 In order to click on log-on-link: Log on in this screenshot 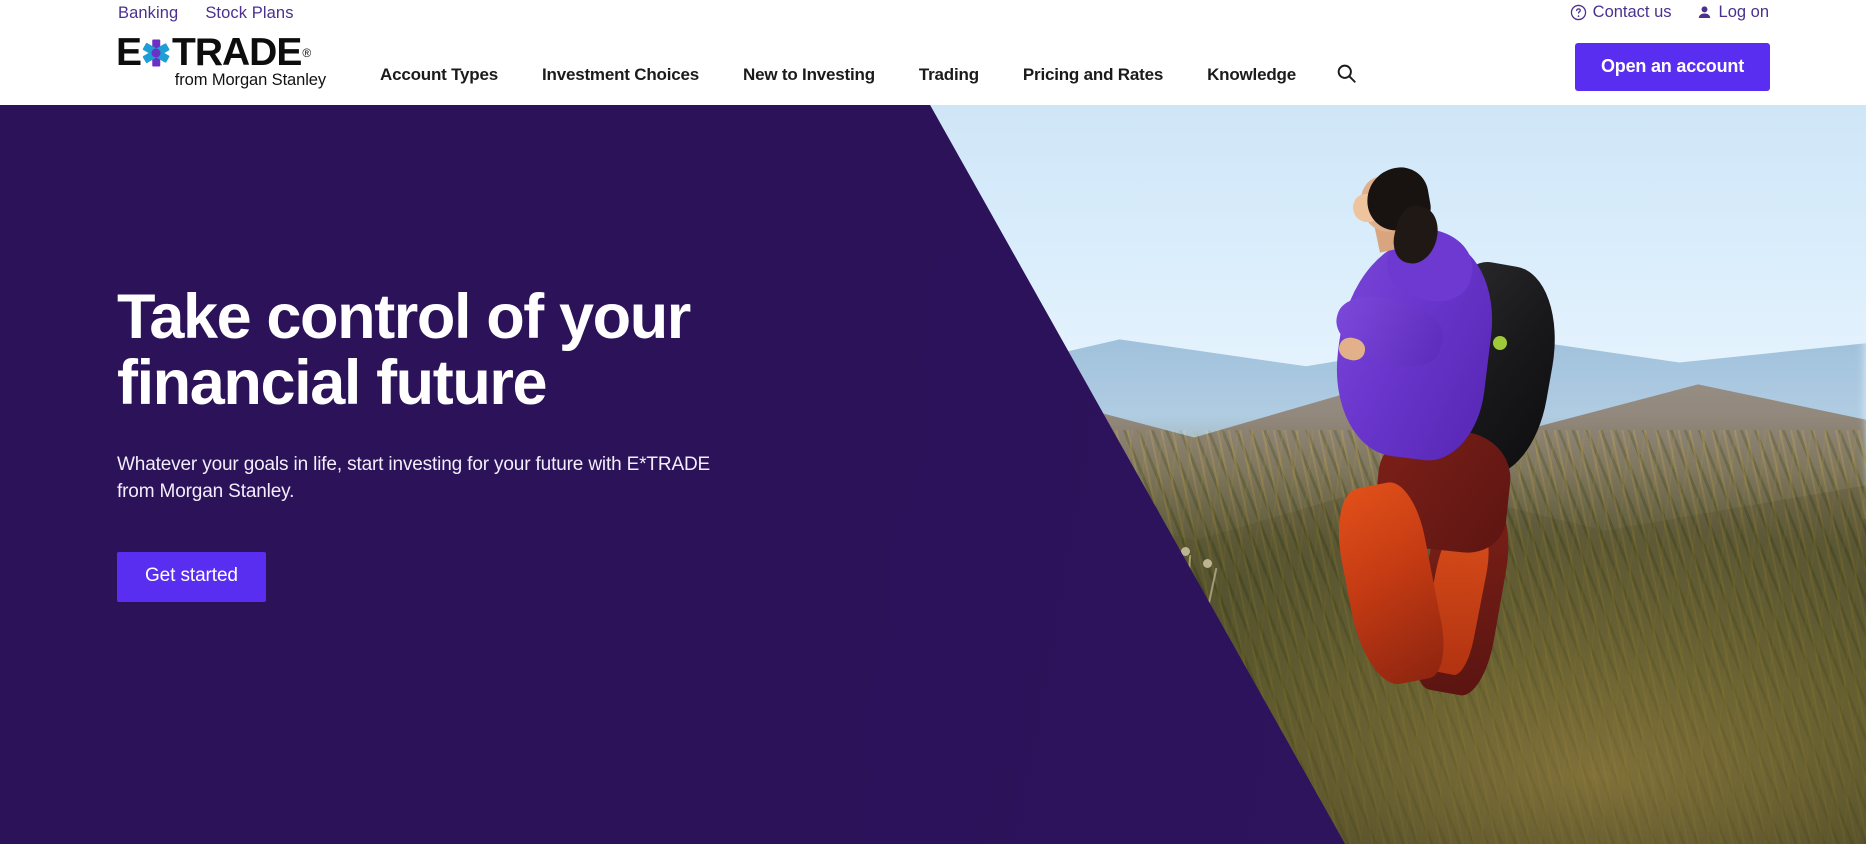, I will do `click(1732, 12)`.